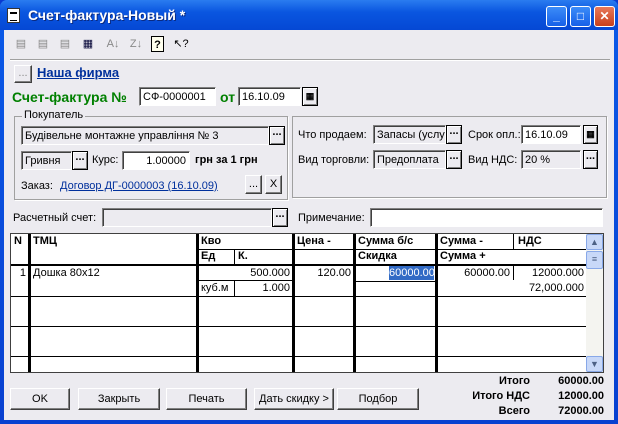  Describe the element at coordinates (244, 273) in the screenshot. I see `row-qty: 500.000` at that location.